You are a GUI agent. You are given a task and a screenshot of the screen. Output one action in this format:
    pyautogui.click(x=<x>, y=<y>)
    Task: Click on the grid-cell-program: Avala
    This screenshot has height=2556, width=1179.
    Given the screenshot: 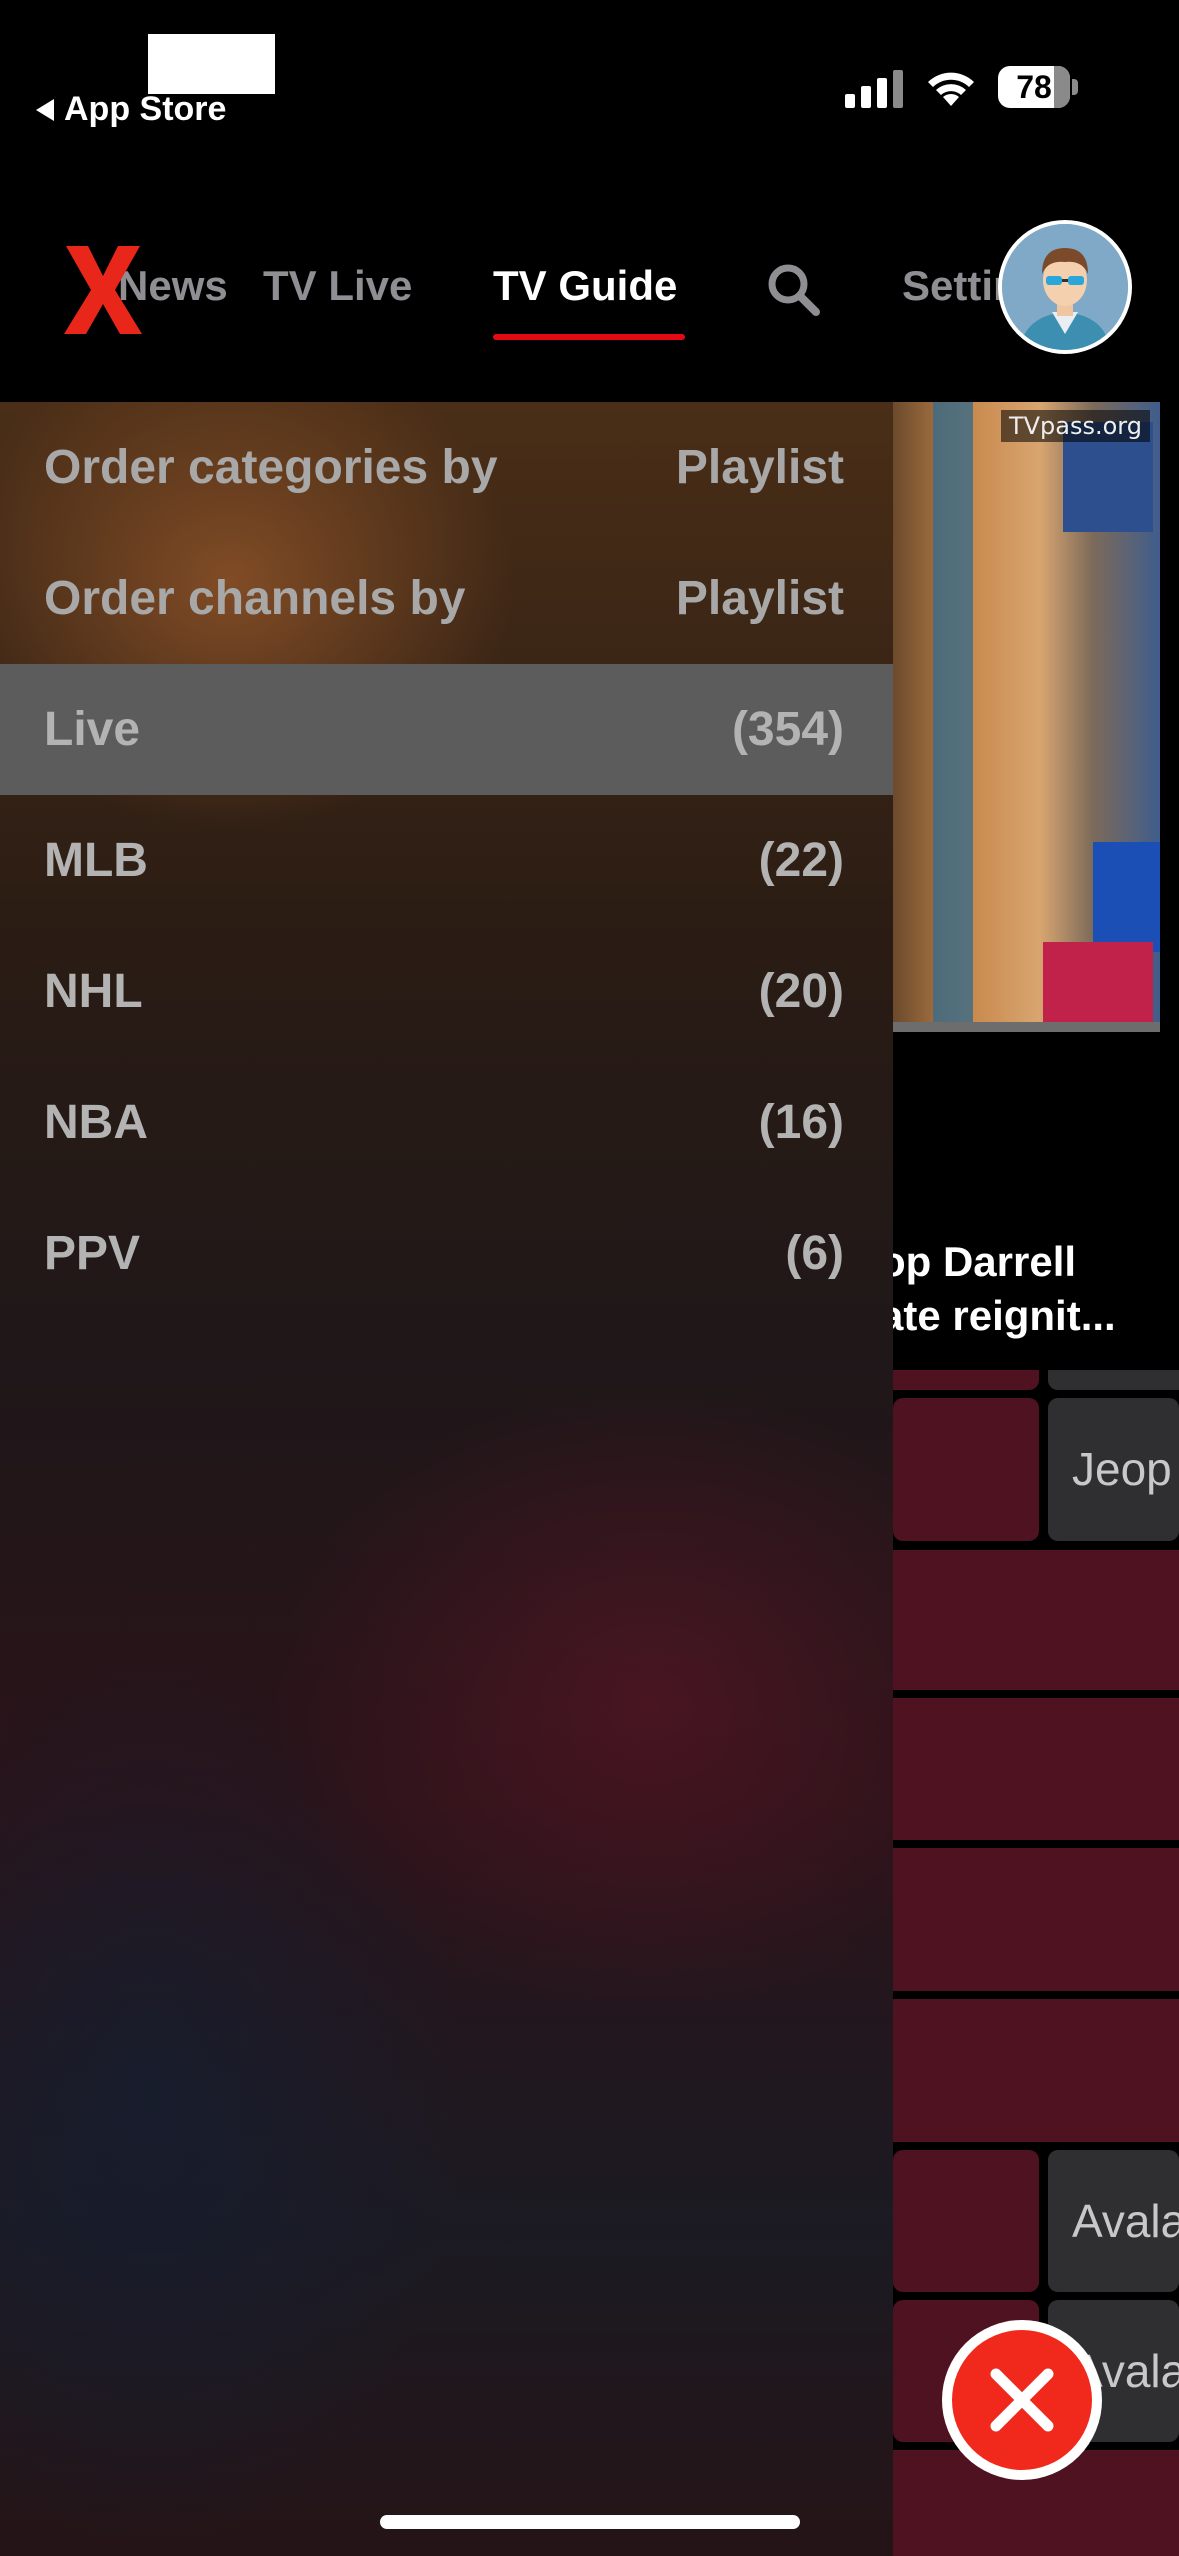 What is the action you would take?
    pyautogui.click(x=1113, y=2221)
    